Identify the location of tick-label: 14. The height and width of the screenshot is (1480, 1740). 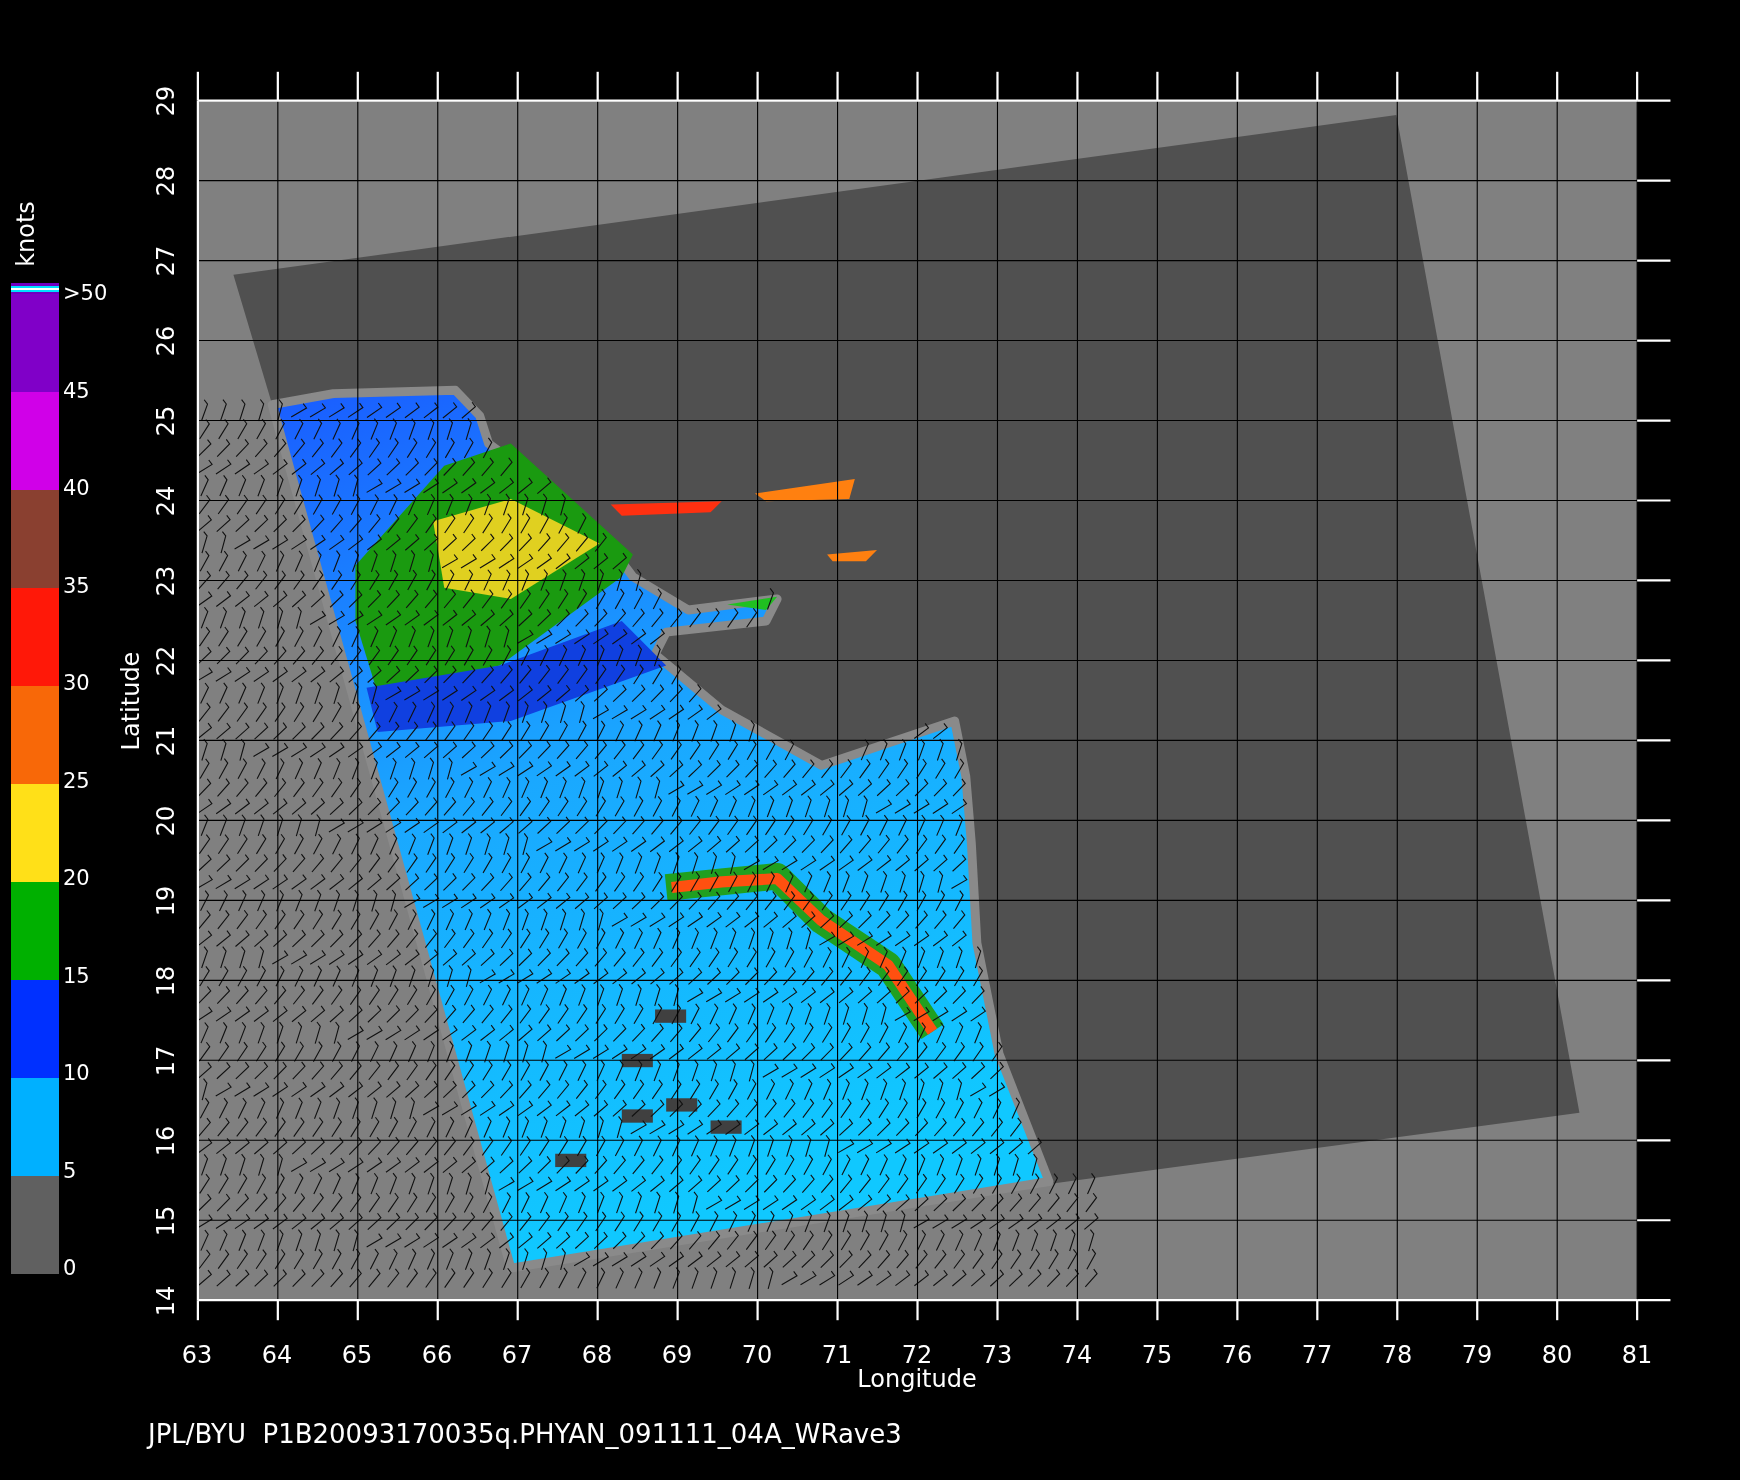
(166, 1301).